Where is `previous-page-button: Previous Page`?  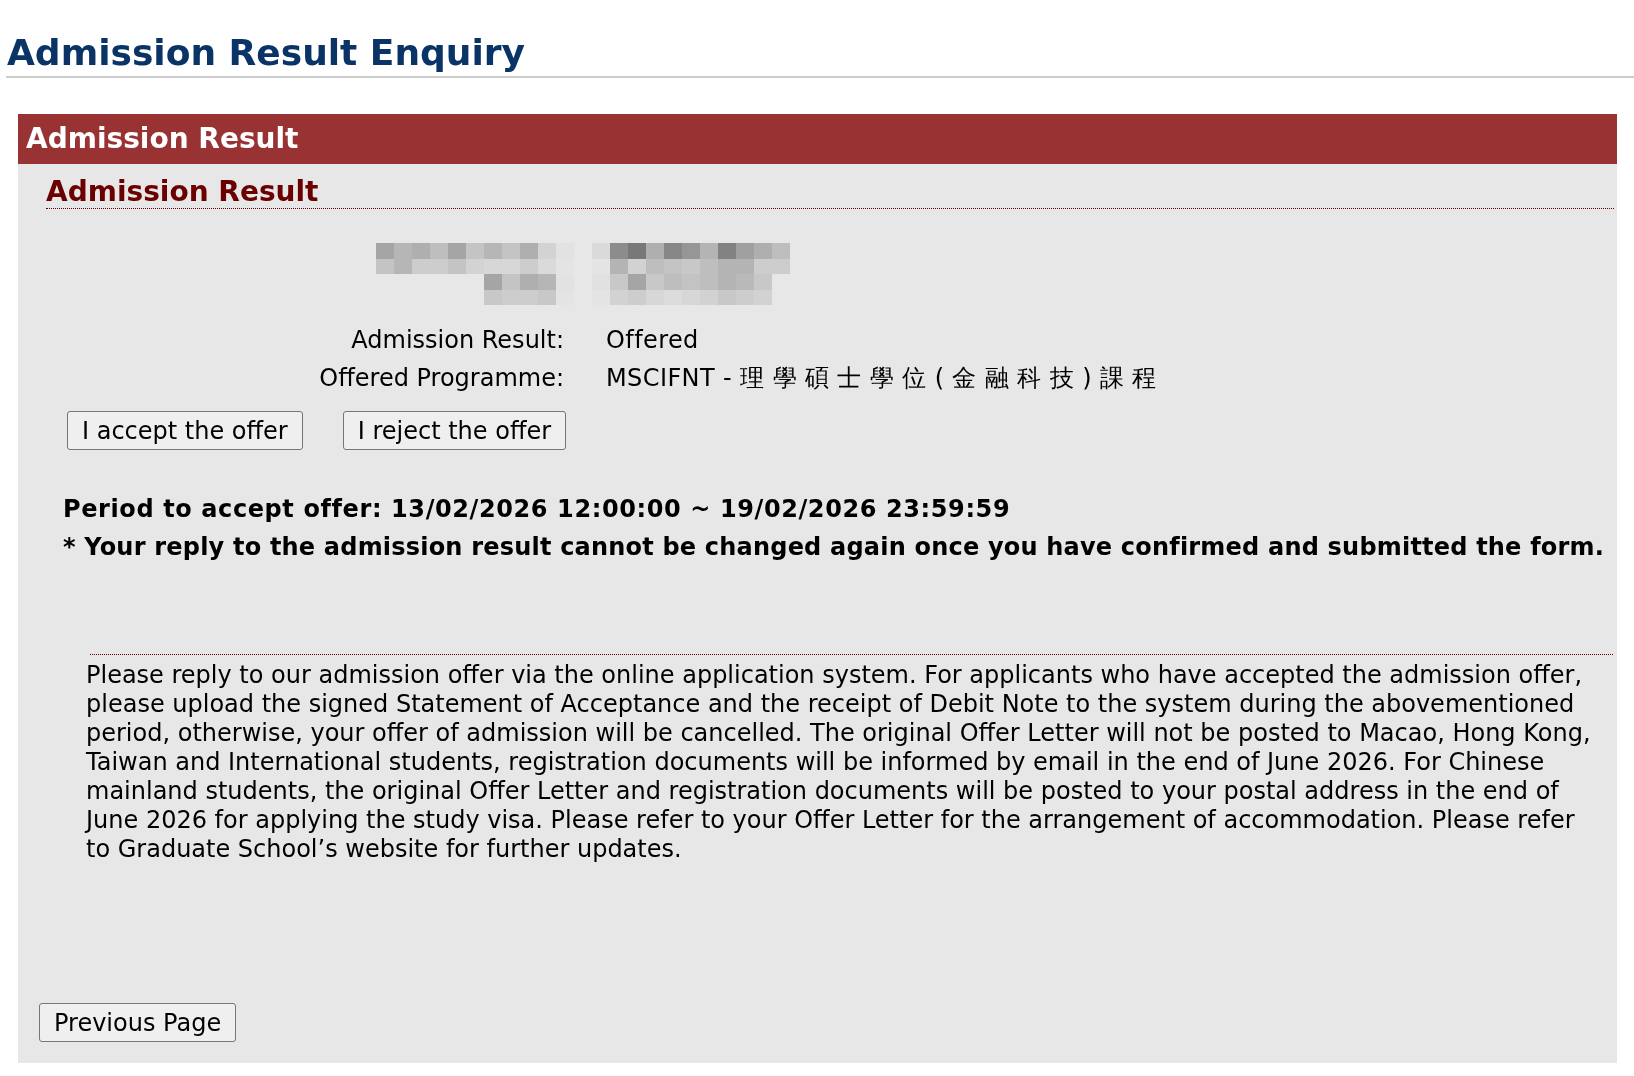
previous-page-button: Previous Page is located at coordinates (138, 1023).